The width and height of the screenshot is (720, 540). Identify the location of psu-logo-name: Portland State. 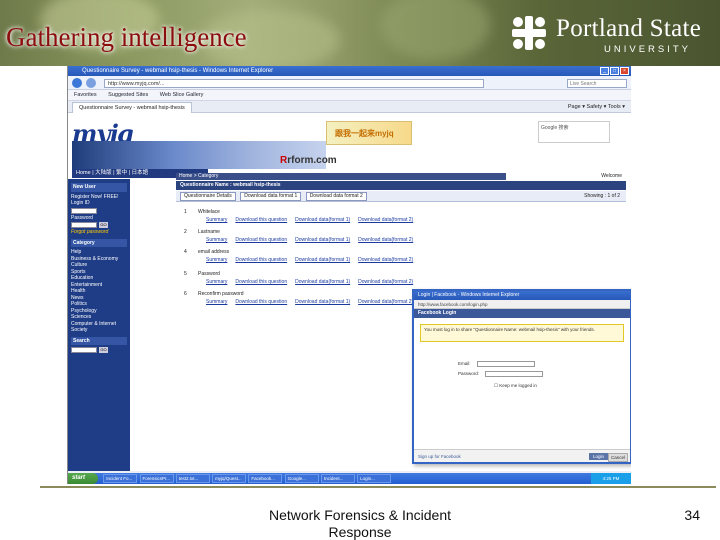
(629, 28).